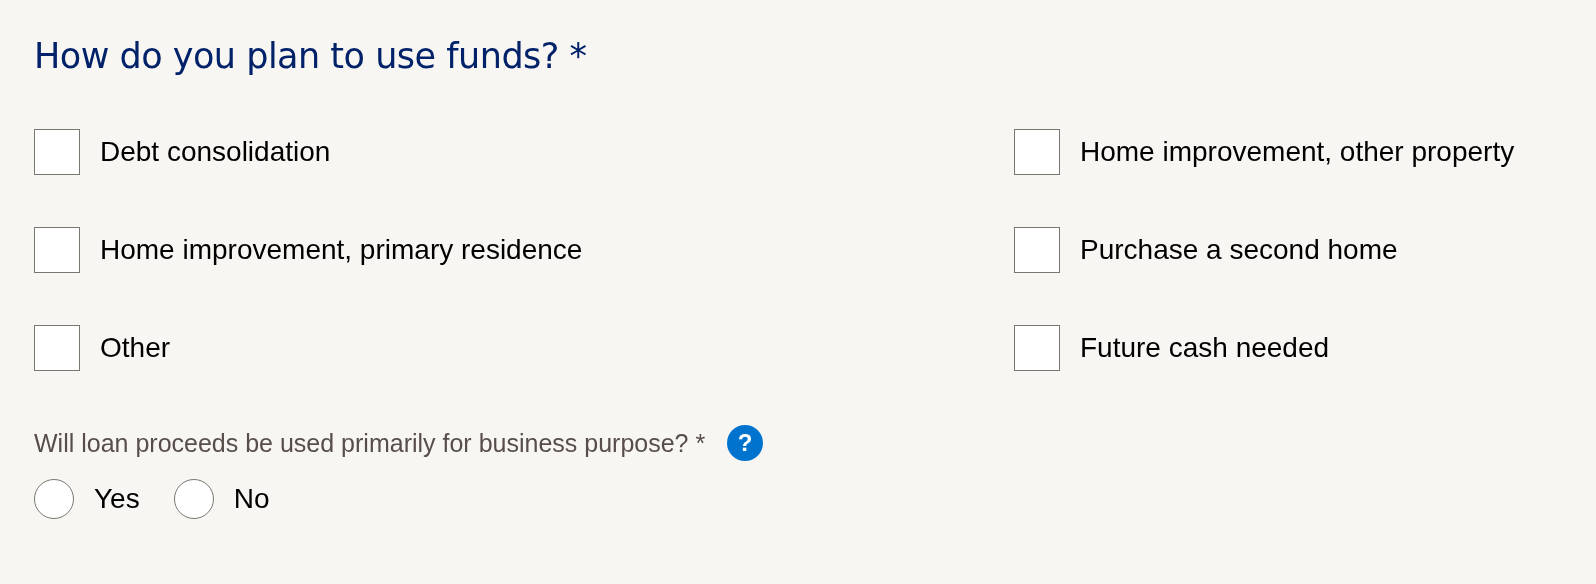 The width and height of the screenshot is (1596, 584). What do you see at coordinates (251, 499) in the screenshot?
I see `radio-label: No` at bounding box center [251, 499].